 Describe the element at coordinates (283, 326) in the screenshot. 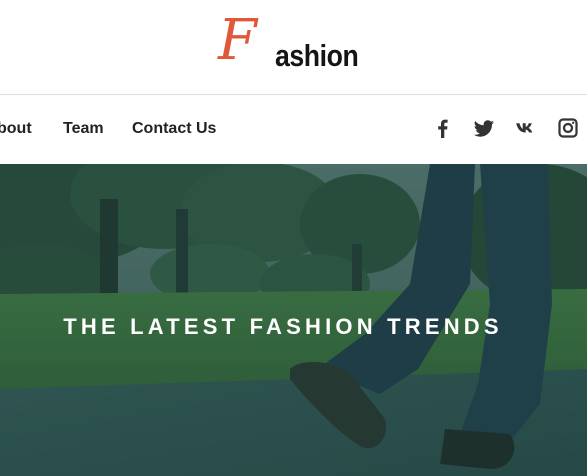

I see `hero-title: THE LATEST FASHION TRENDS` at that location.